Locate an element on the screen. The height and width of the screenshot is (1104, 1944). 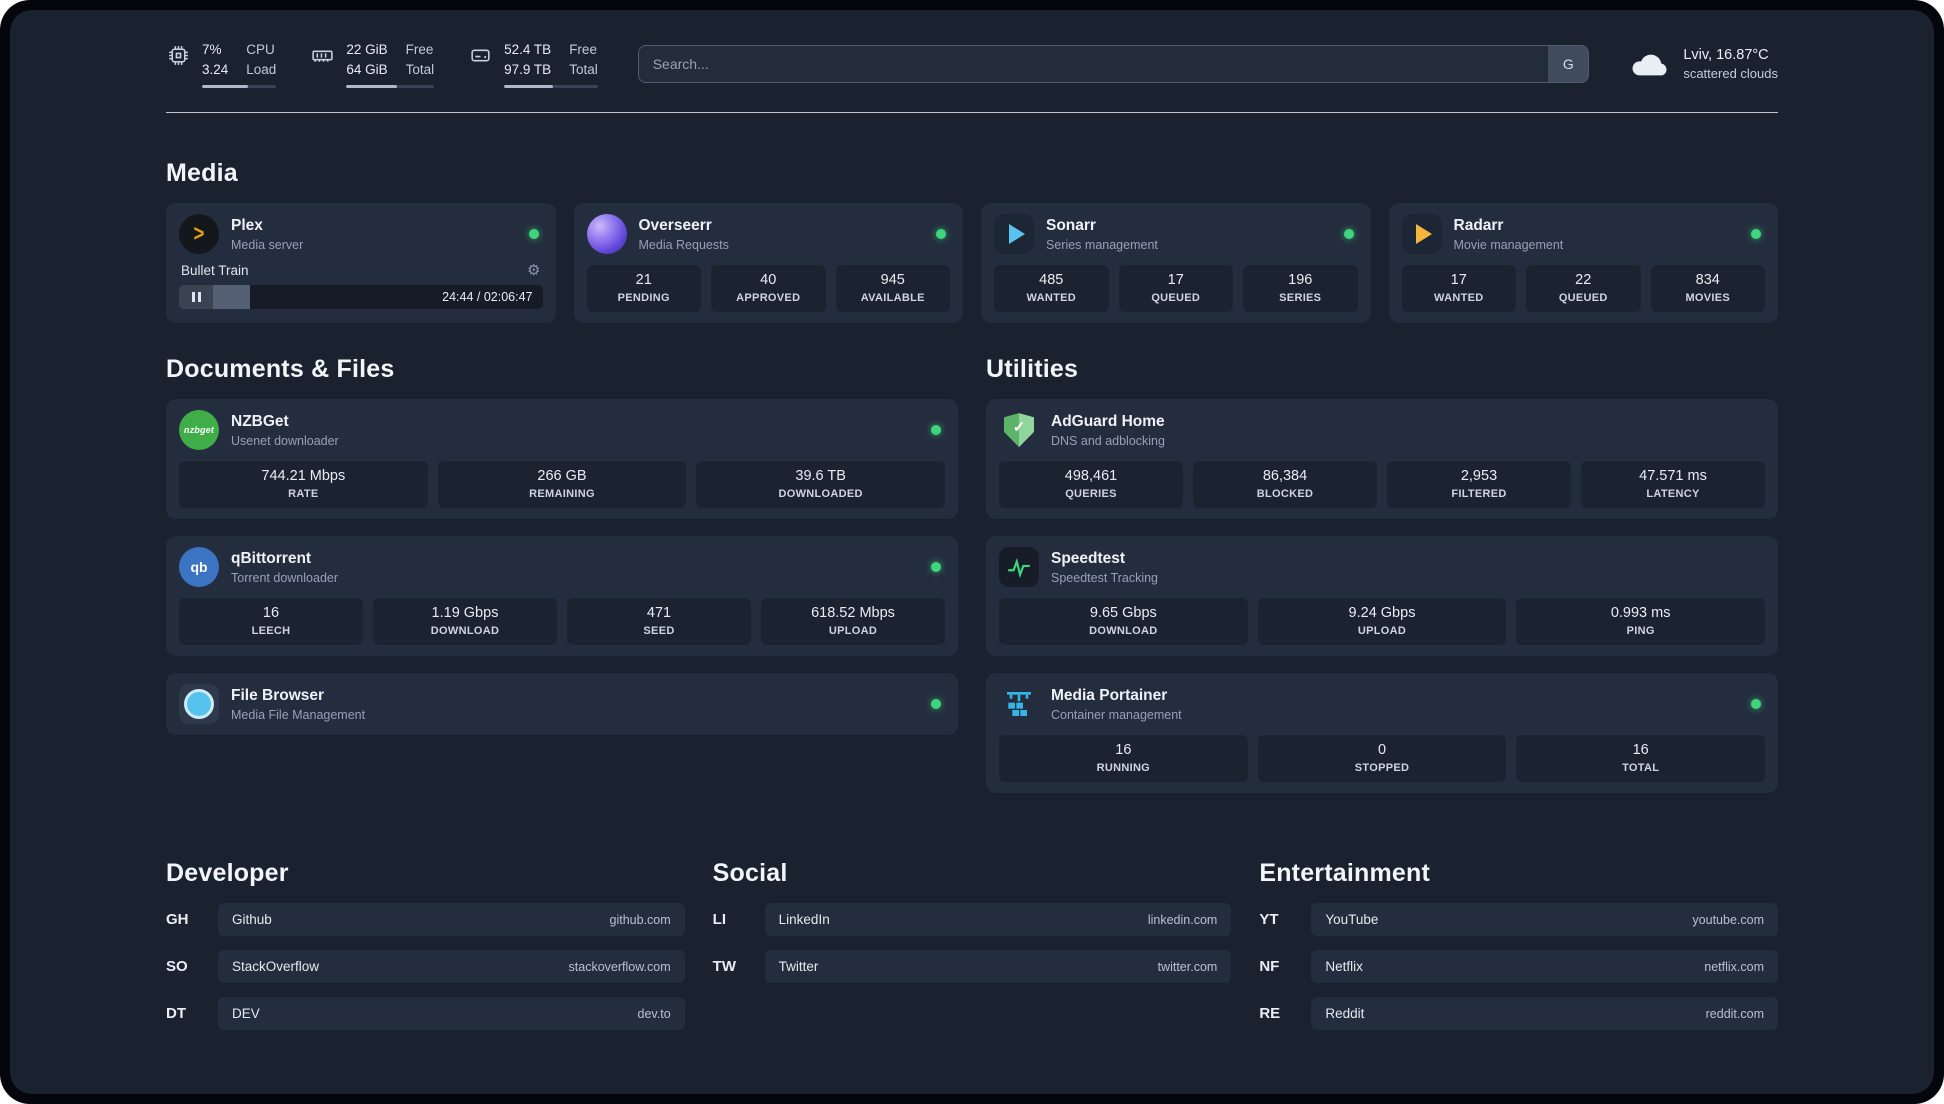
section-title-documents: Documents & Files is located at coordinates (280, 369).